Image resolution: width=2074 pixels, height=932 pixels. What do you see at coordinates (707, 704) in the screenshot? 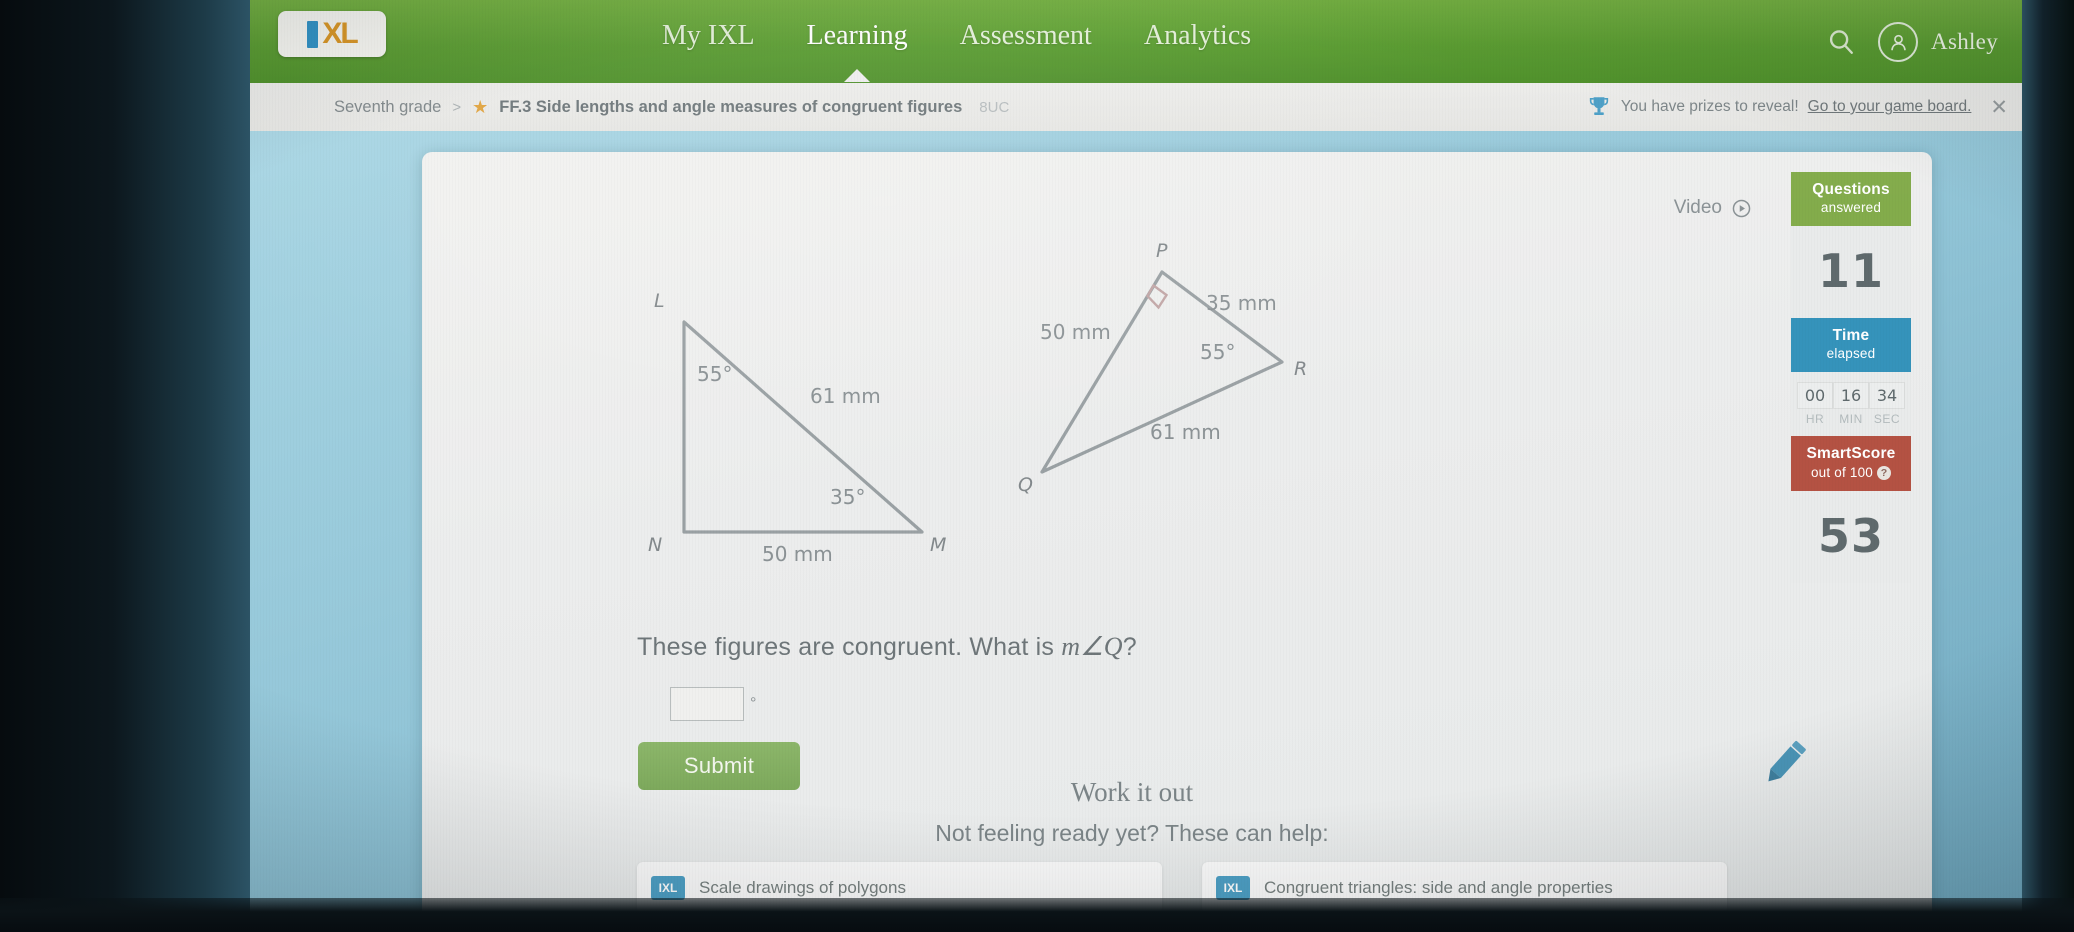
I see `answer-input` at bounding box center [707, 704].